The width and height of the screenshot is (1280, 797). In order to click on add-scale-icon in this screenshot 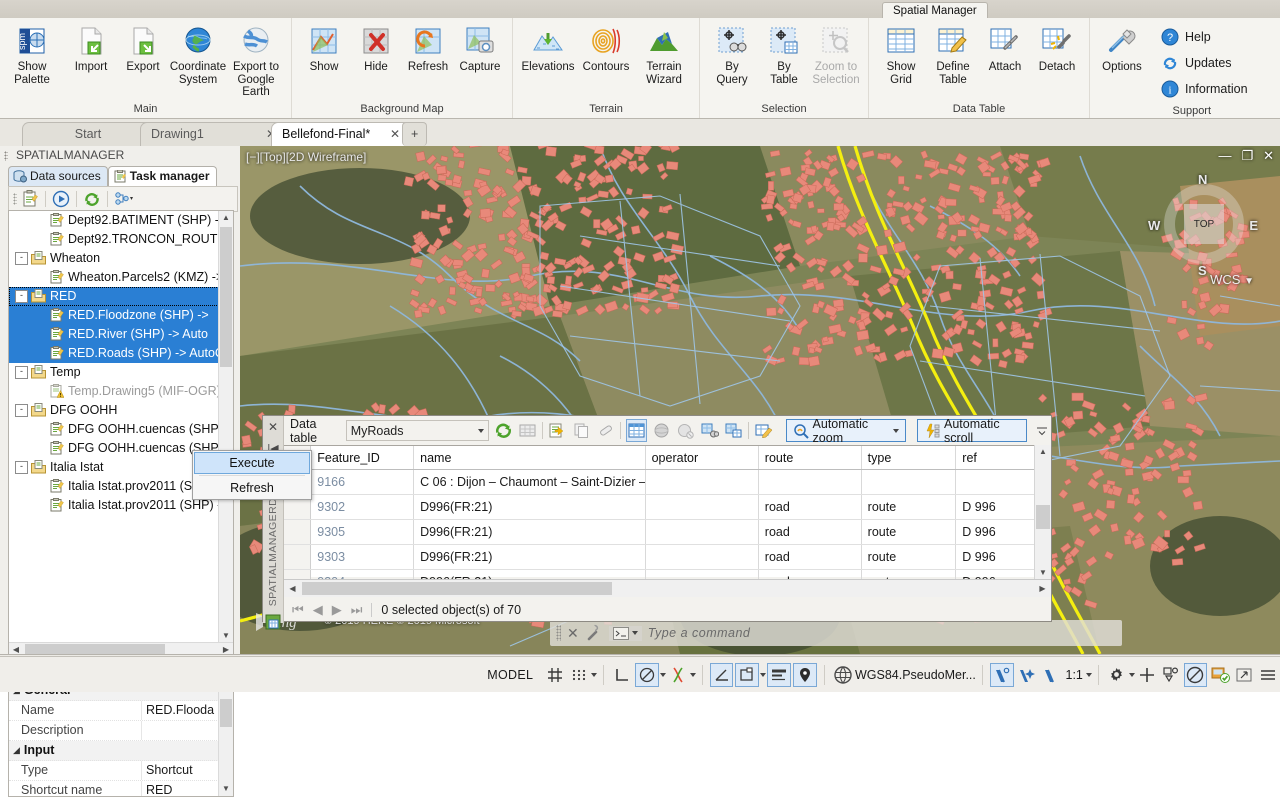, I will do `click(1147, 675)`.